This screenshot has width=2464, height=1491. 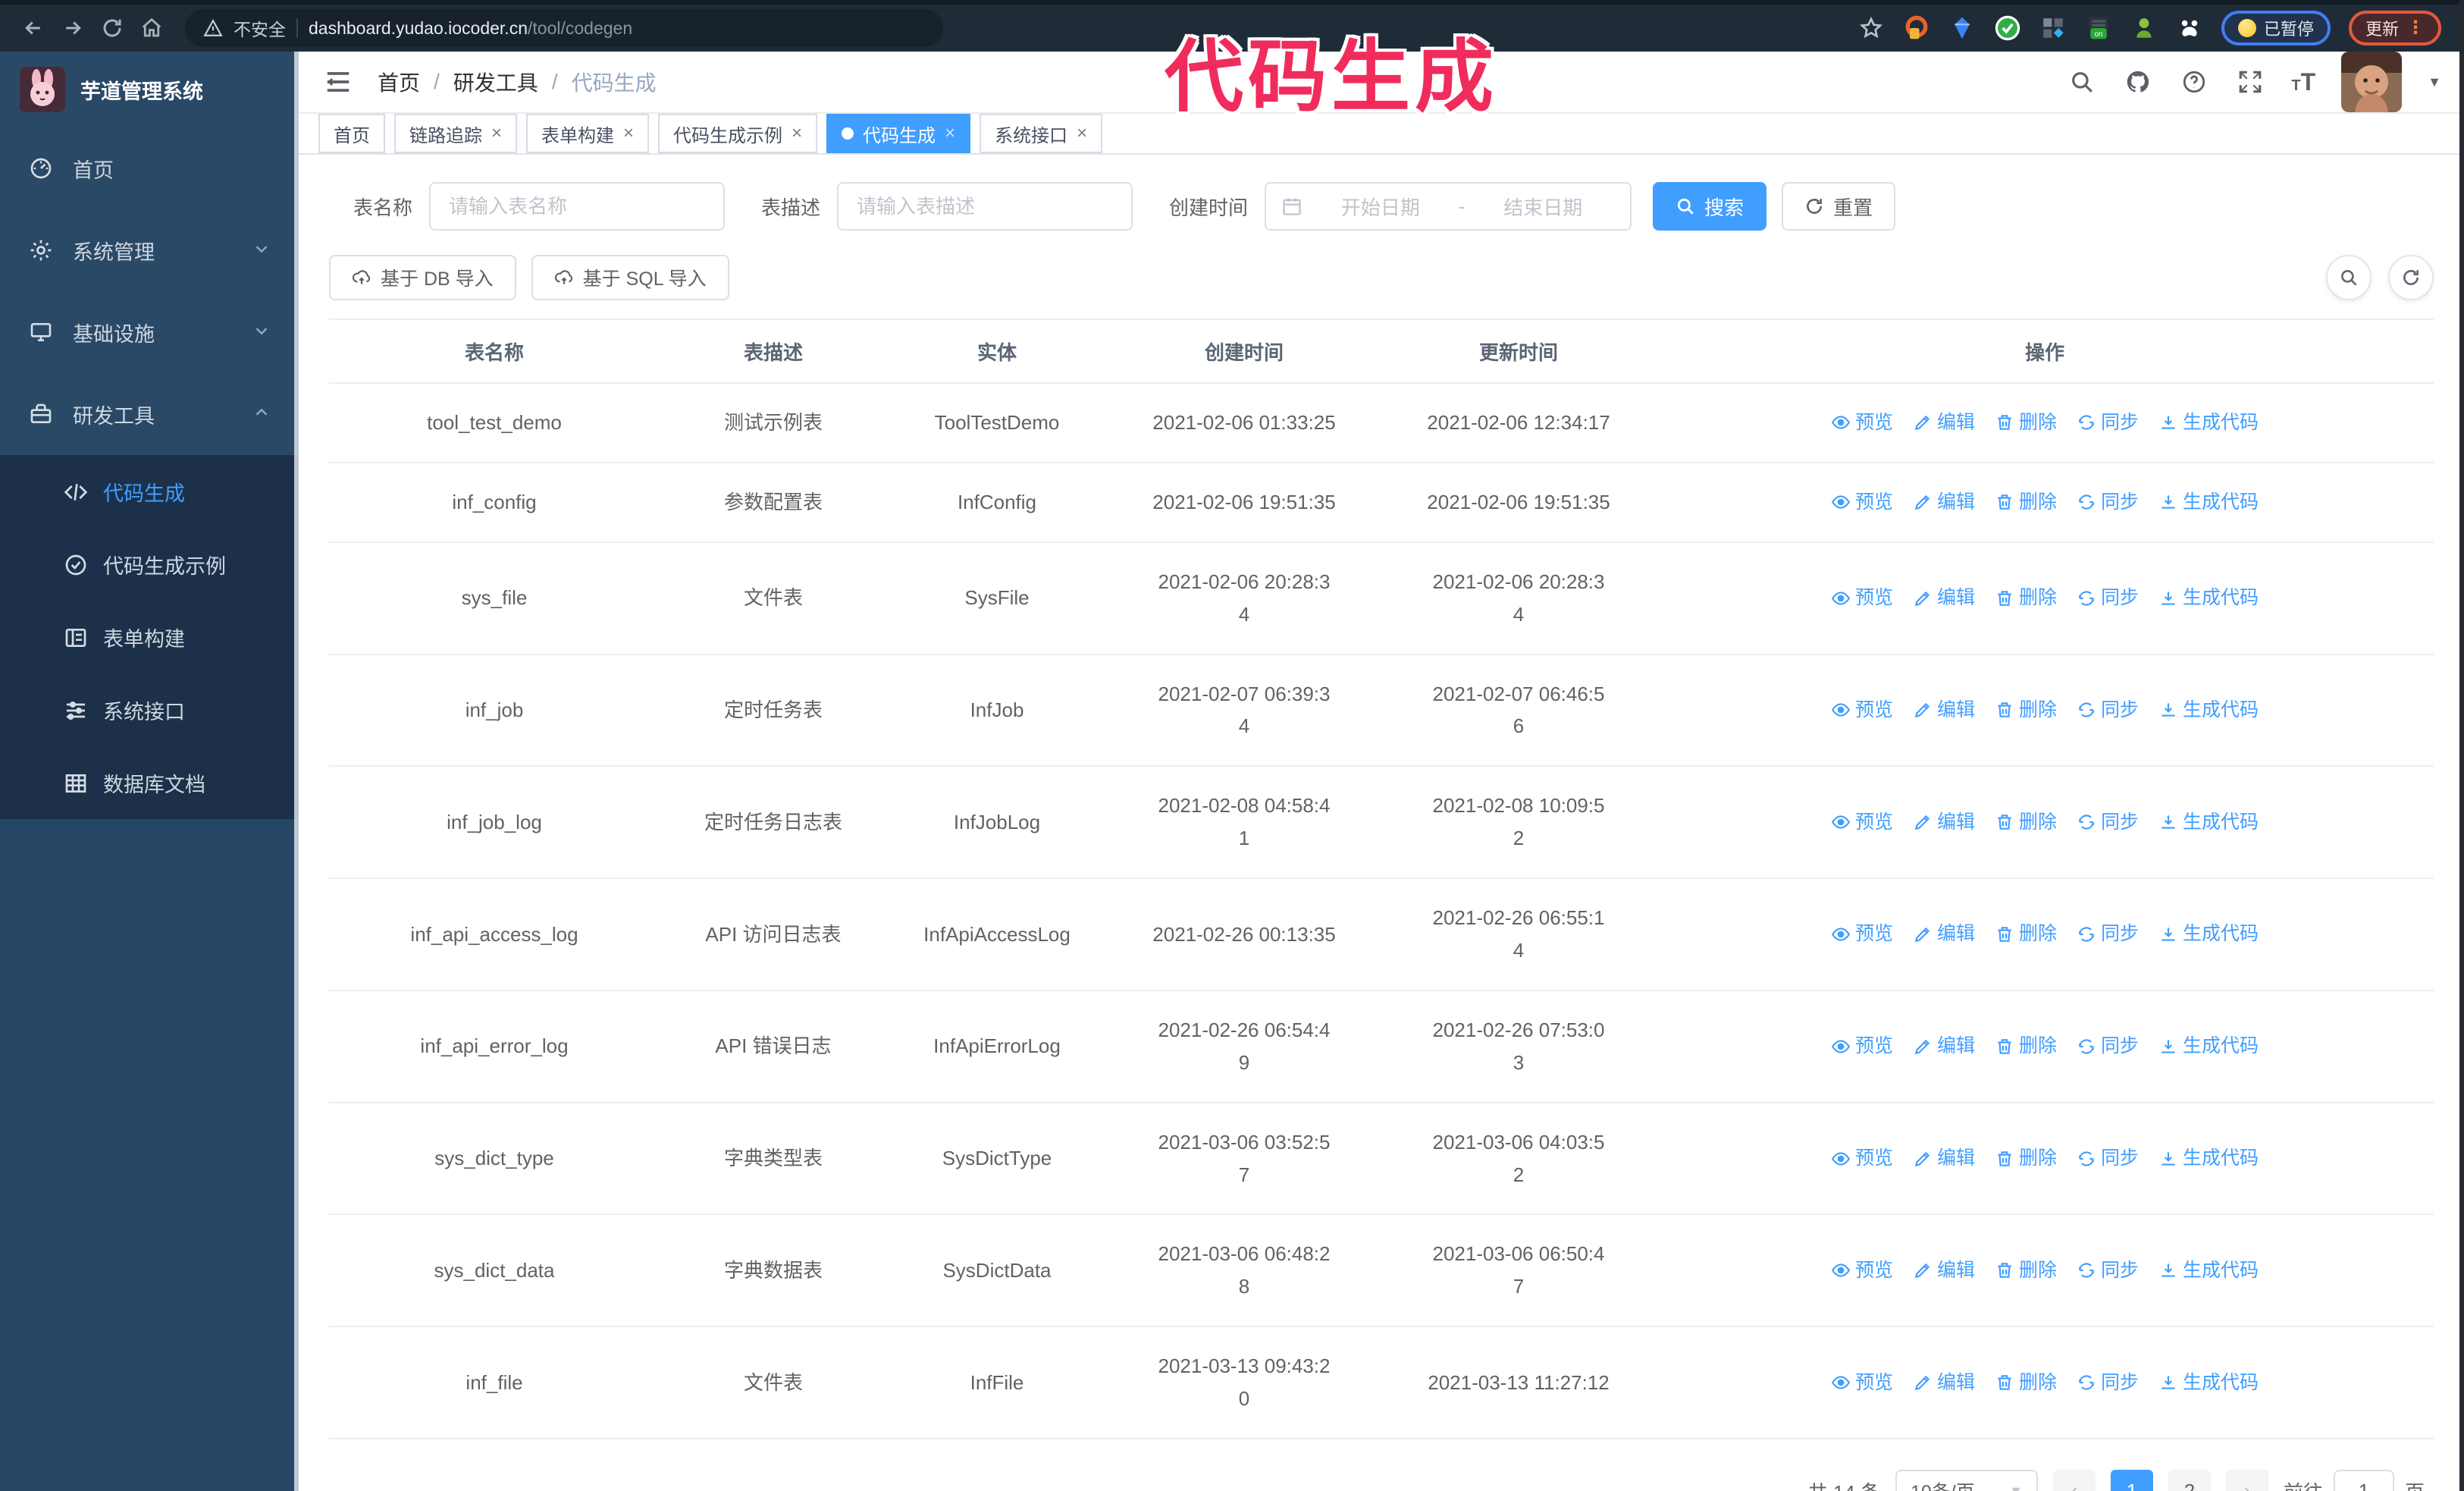 What do you see at coordinates (351, 133) in the screenshot?
I see `tab-首页: 首页` at bounding box center [351, 133].